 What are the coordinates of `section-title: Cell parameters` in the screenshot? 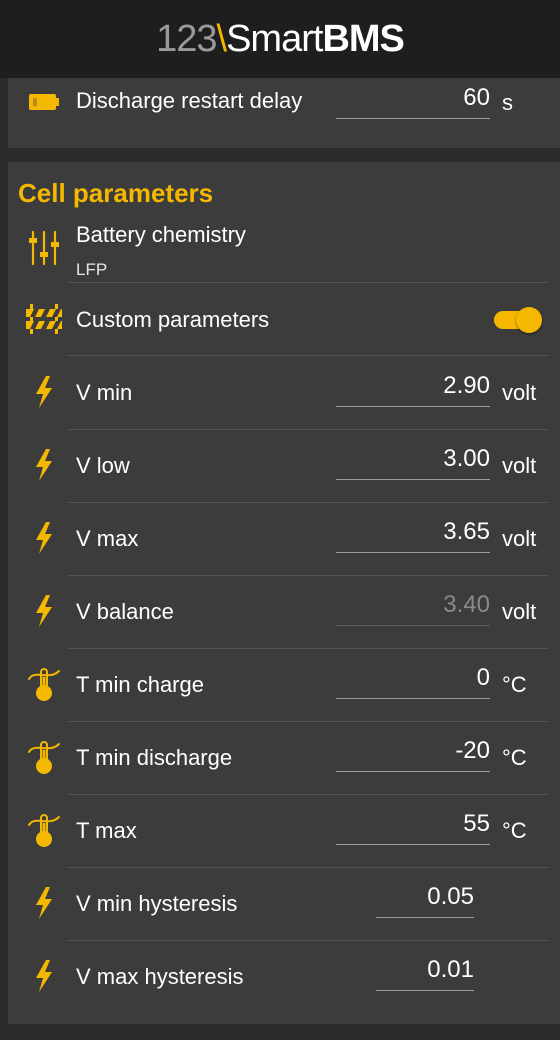 It's located at (116, 193).